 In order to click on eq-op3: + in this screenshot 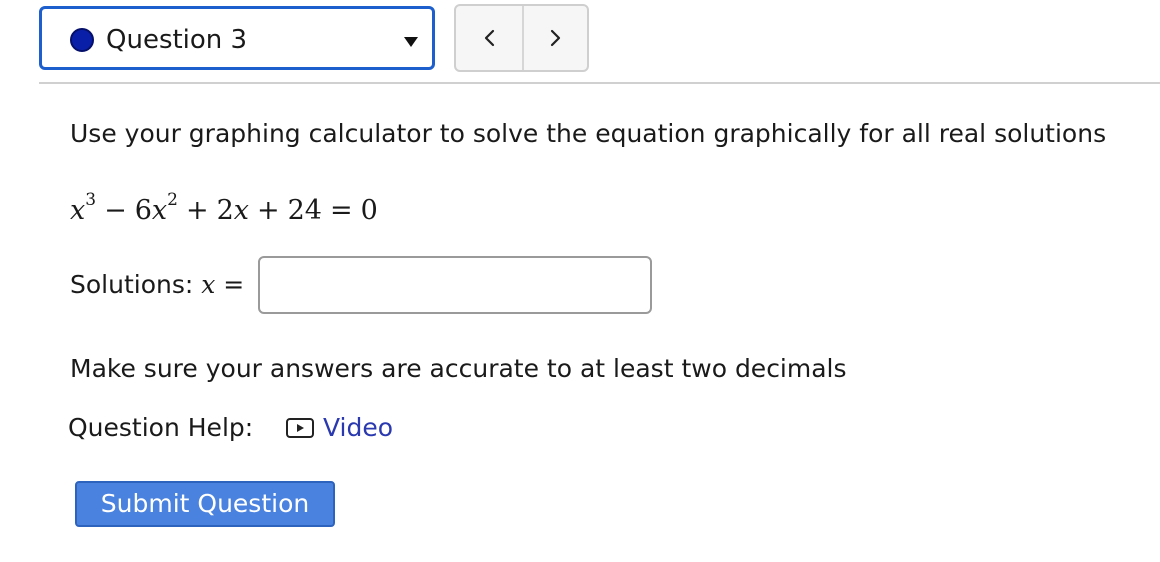, I will do `click(268, 210)`.